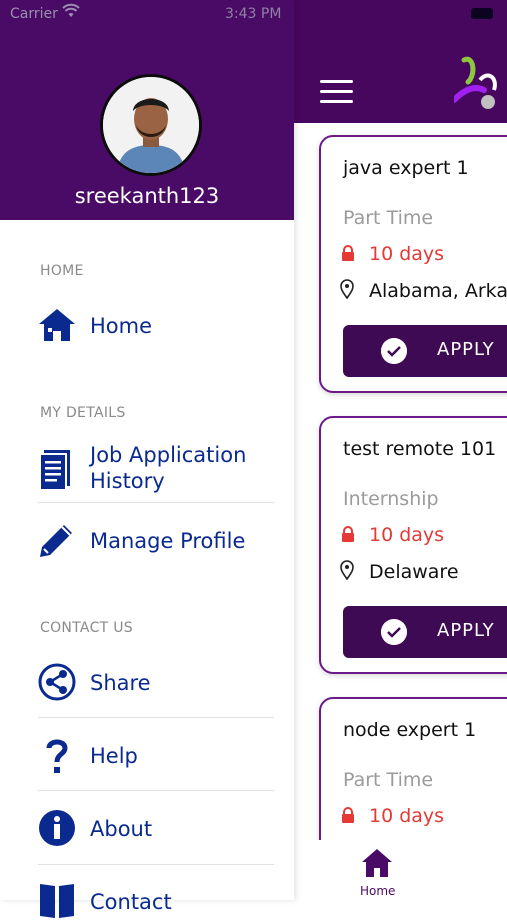 This screenshot has width=507, height=920. What do you see at coordinates (120, 683) in the screenshot?
I see `menu-item-label: Share` at bounding box center [120, 683].